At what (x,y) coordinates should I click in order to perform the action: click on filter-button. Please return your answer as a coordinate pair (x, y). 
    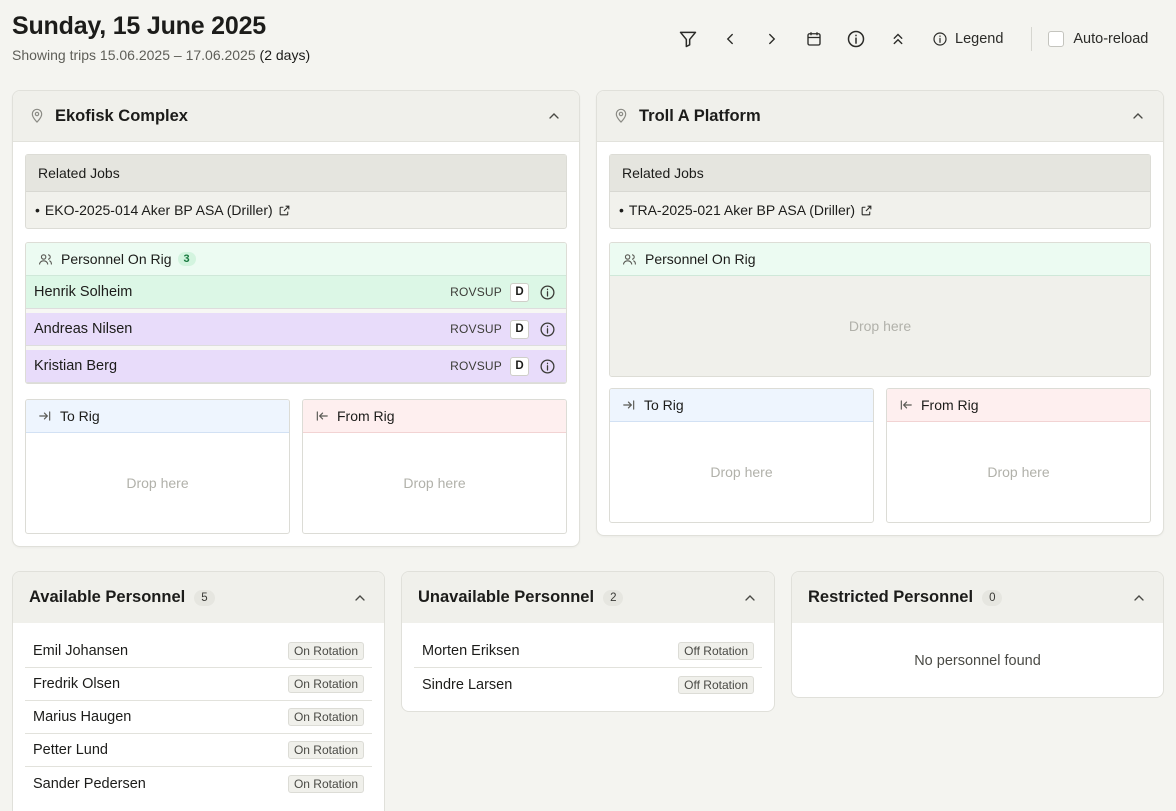
    Looking at the image, I should click on (688, 39).